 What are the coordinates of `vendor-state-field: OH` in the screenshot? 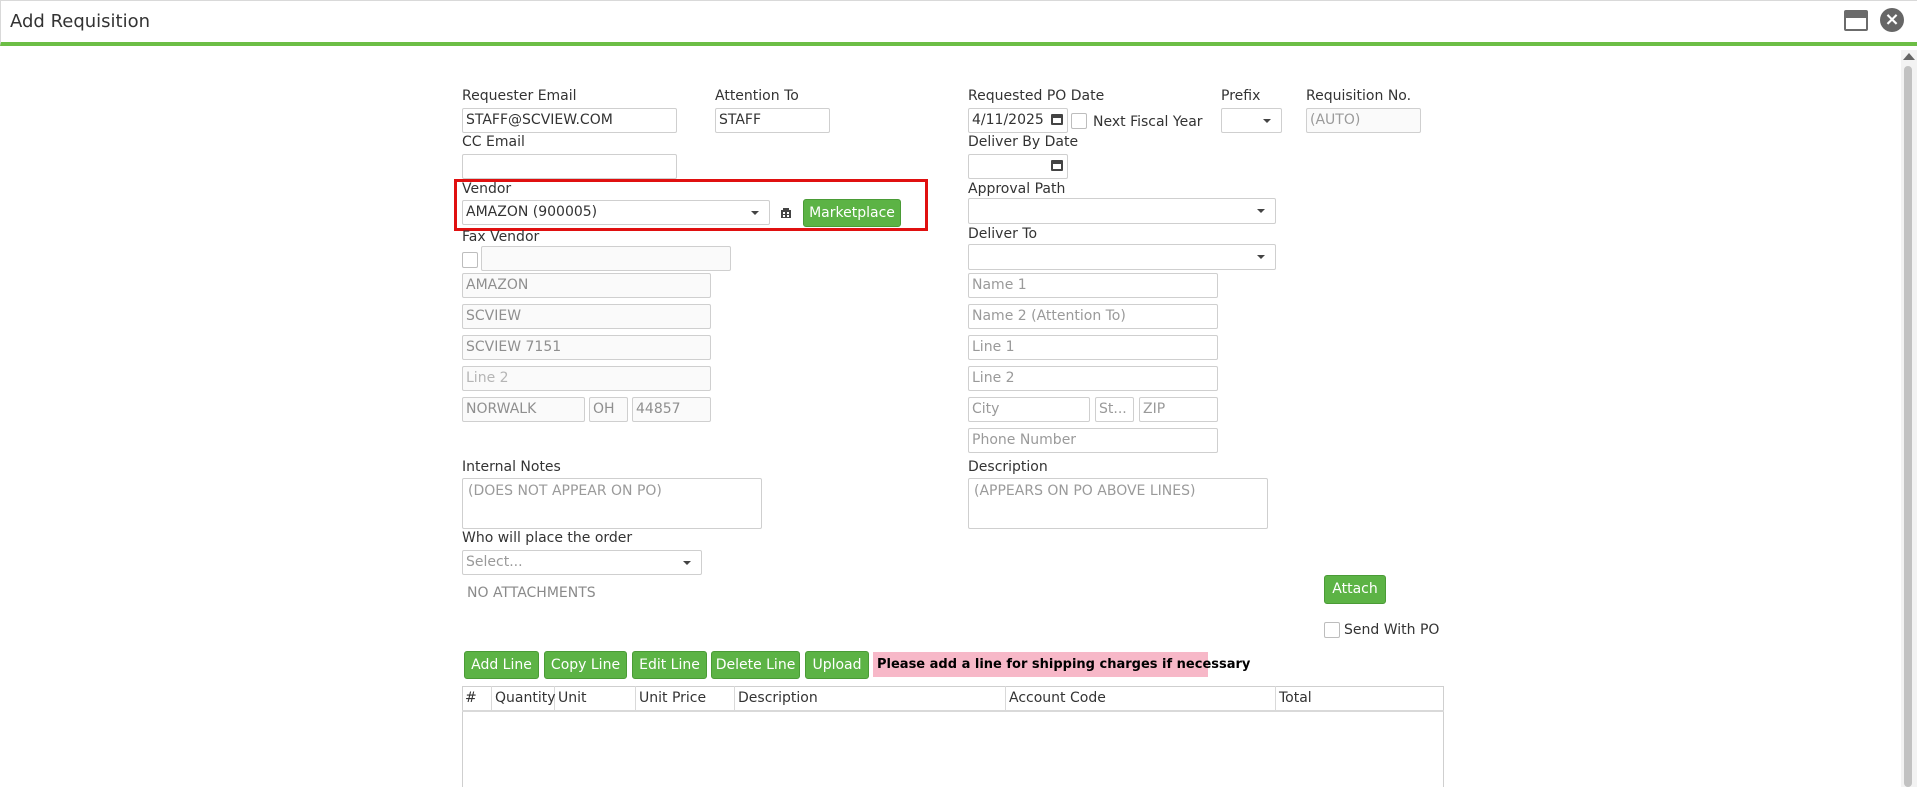 It's located at (608, 409).